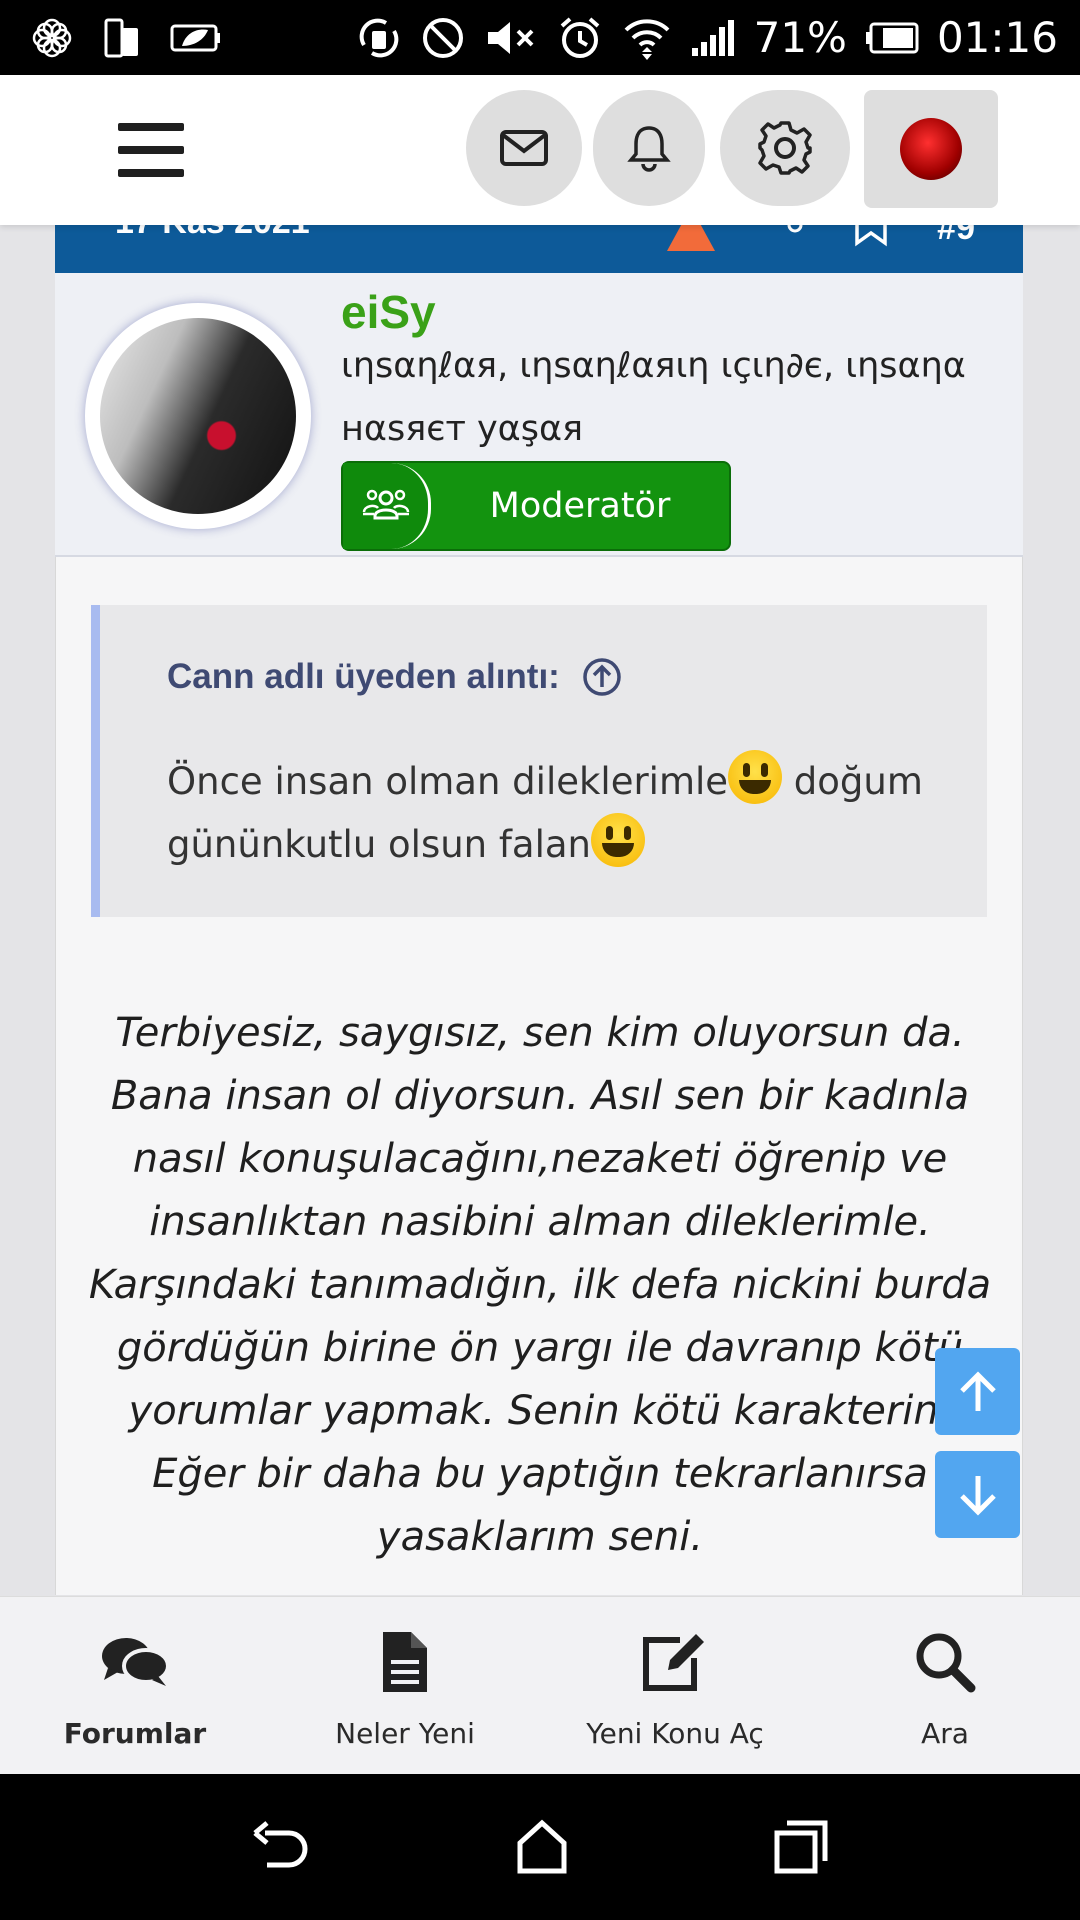  Describe the element at coordinates (691, 241) in the screenshot. I see `report-icon` at that location.